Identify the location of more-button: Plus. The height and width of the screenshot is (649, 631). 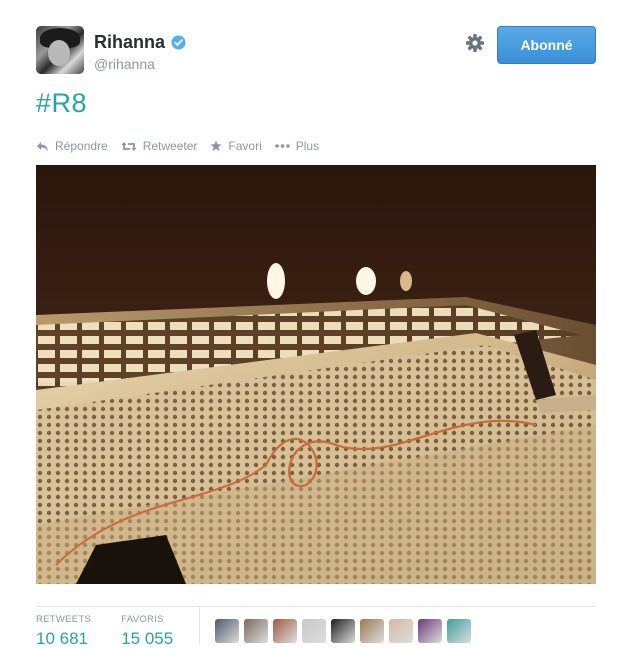
(297, 146).